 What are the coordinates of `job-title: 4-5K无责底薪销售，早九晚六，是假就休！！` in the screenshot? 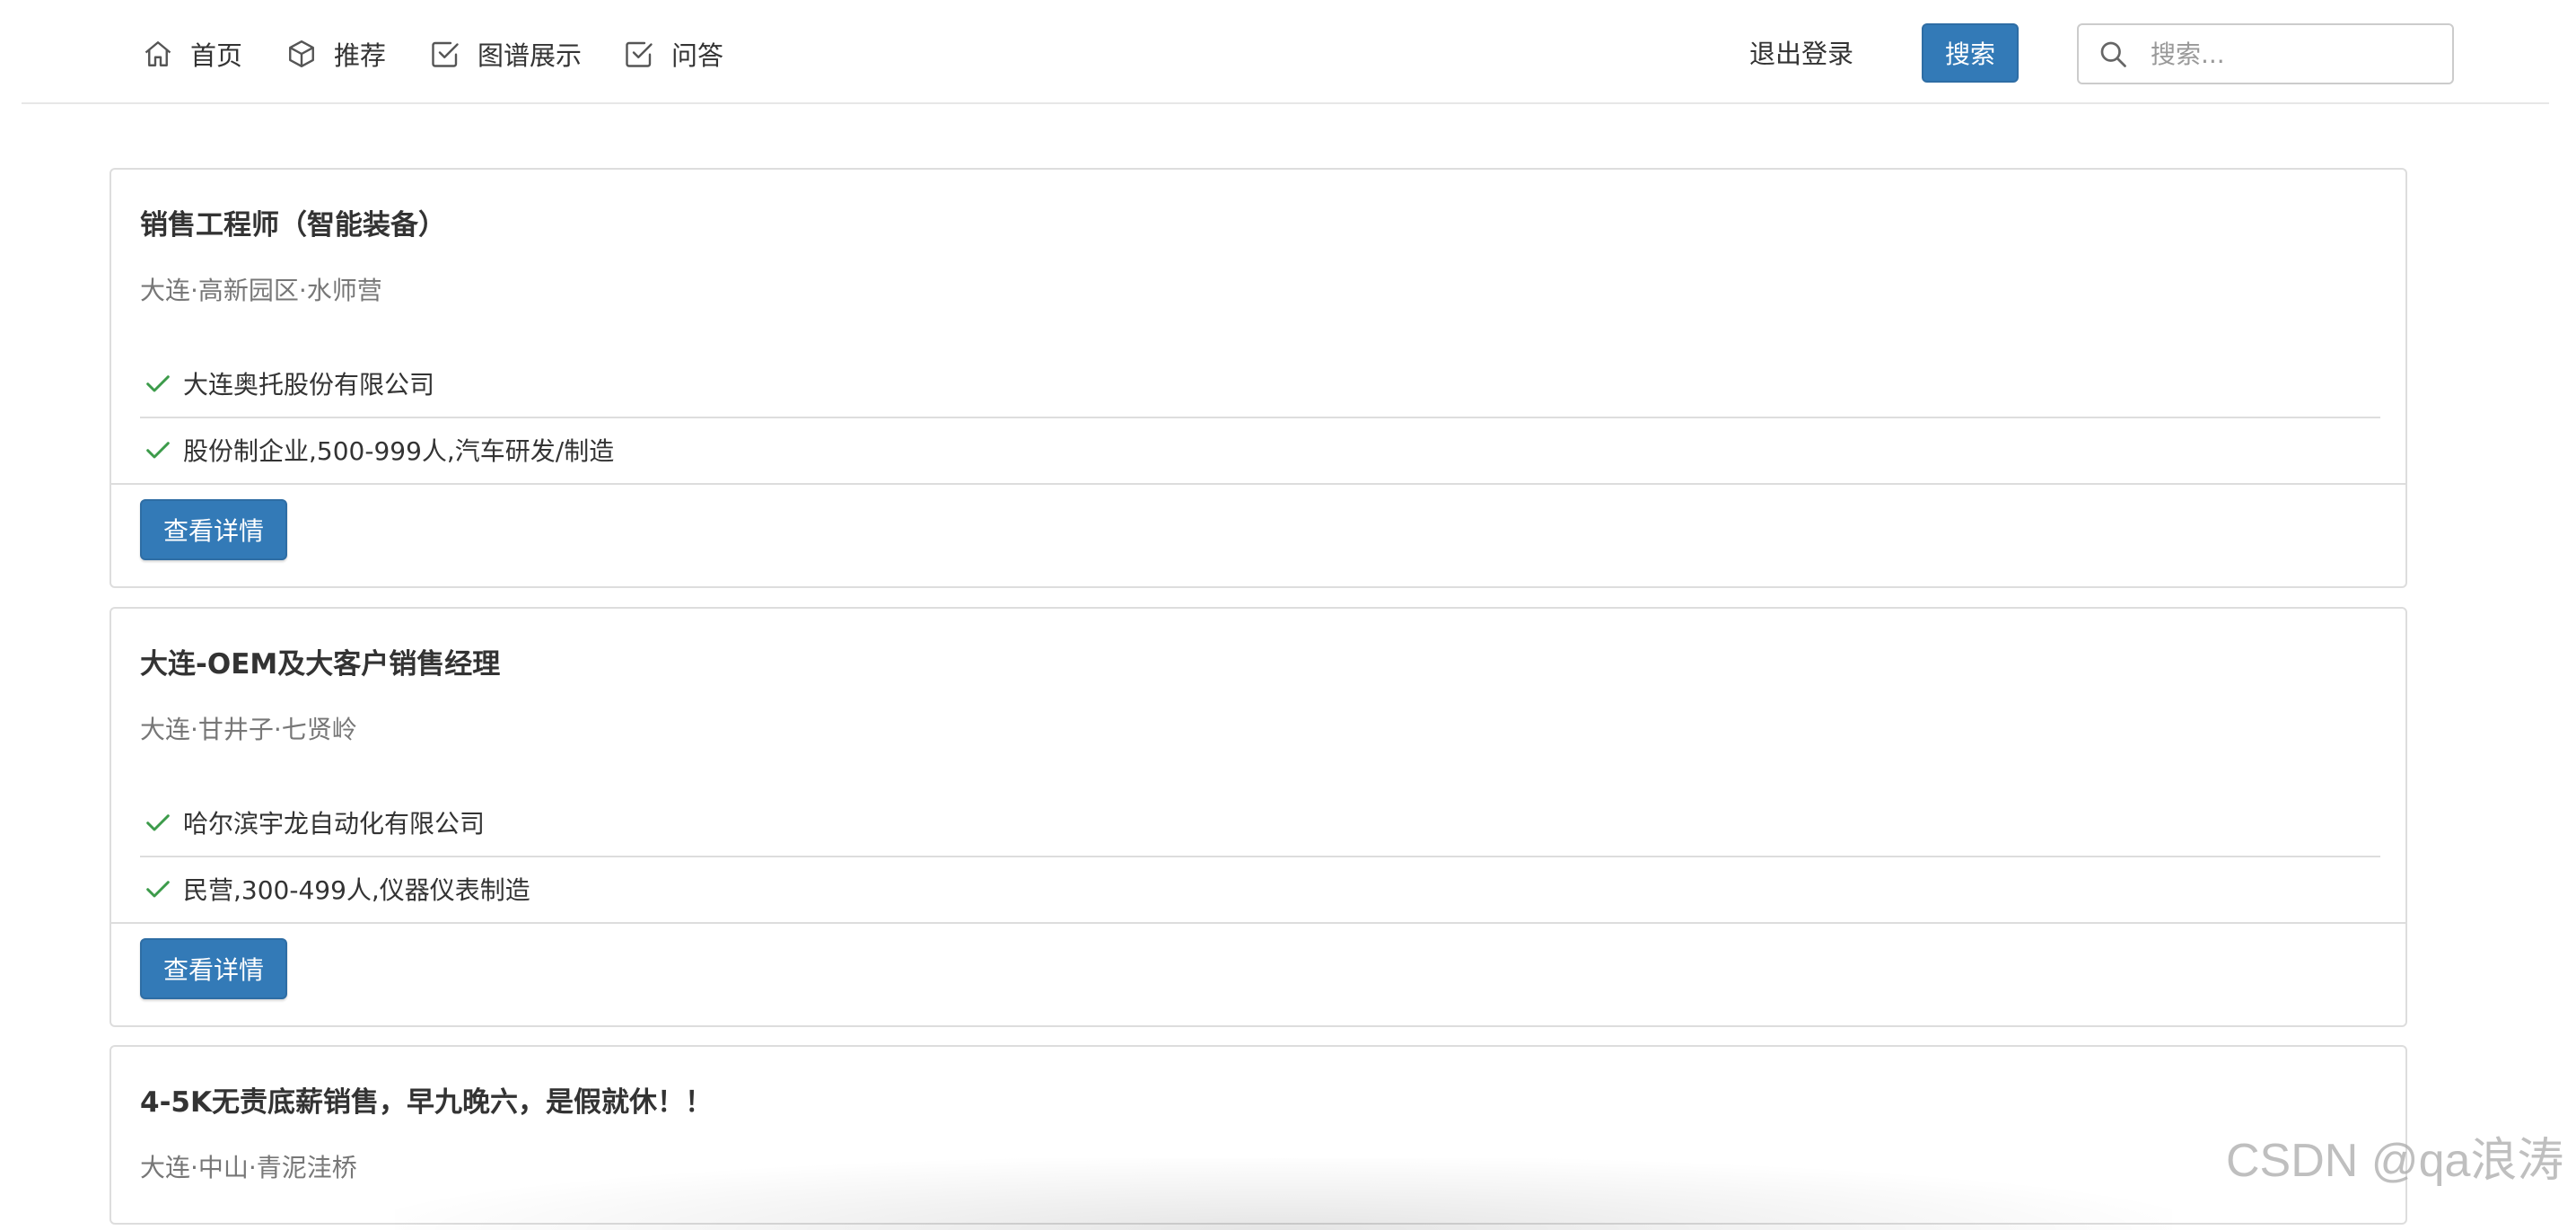 It's located at (427, 1102).